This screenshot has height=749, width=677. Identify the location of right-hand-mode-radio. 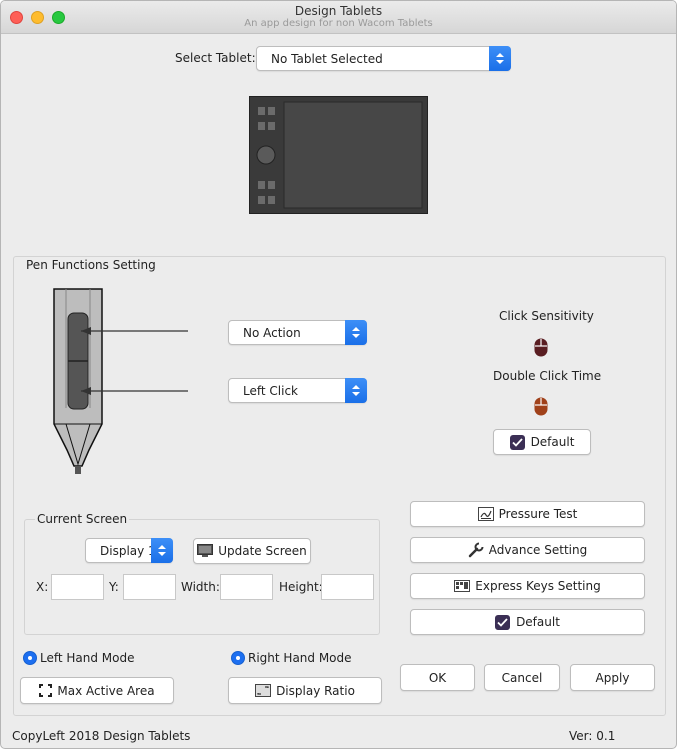
(238, 658).